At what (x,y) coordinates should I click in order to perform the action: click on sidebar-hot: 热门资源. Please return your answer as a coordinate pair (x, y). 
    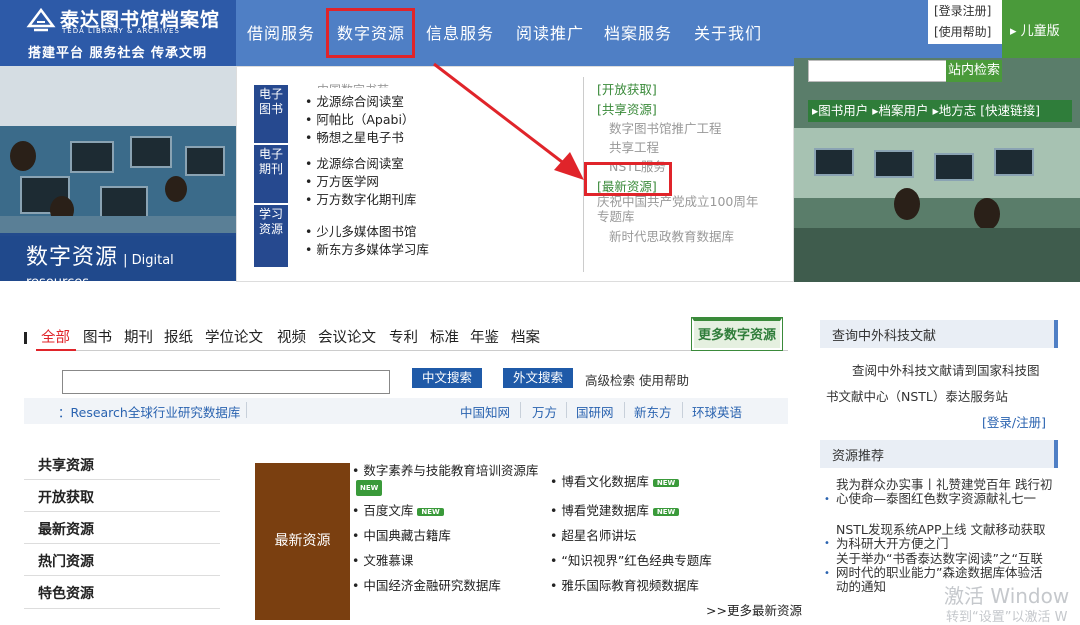
    Looking at the image, I should click on (66, 561).